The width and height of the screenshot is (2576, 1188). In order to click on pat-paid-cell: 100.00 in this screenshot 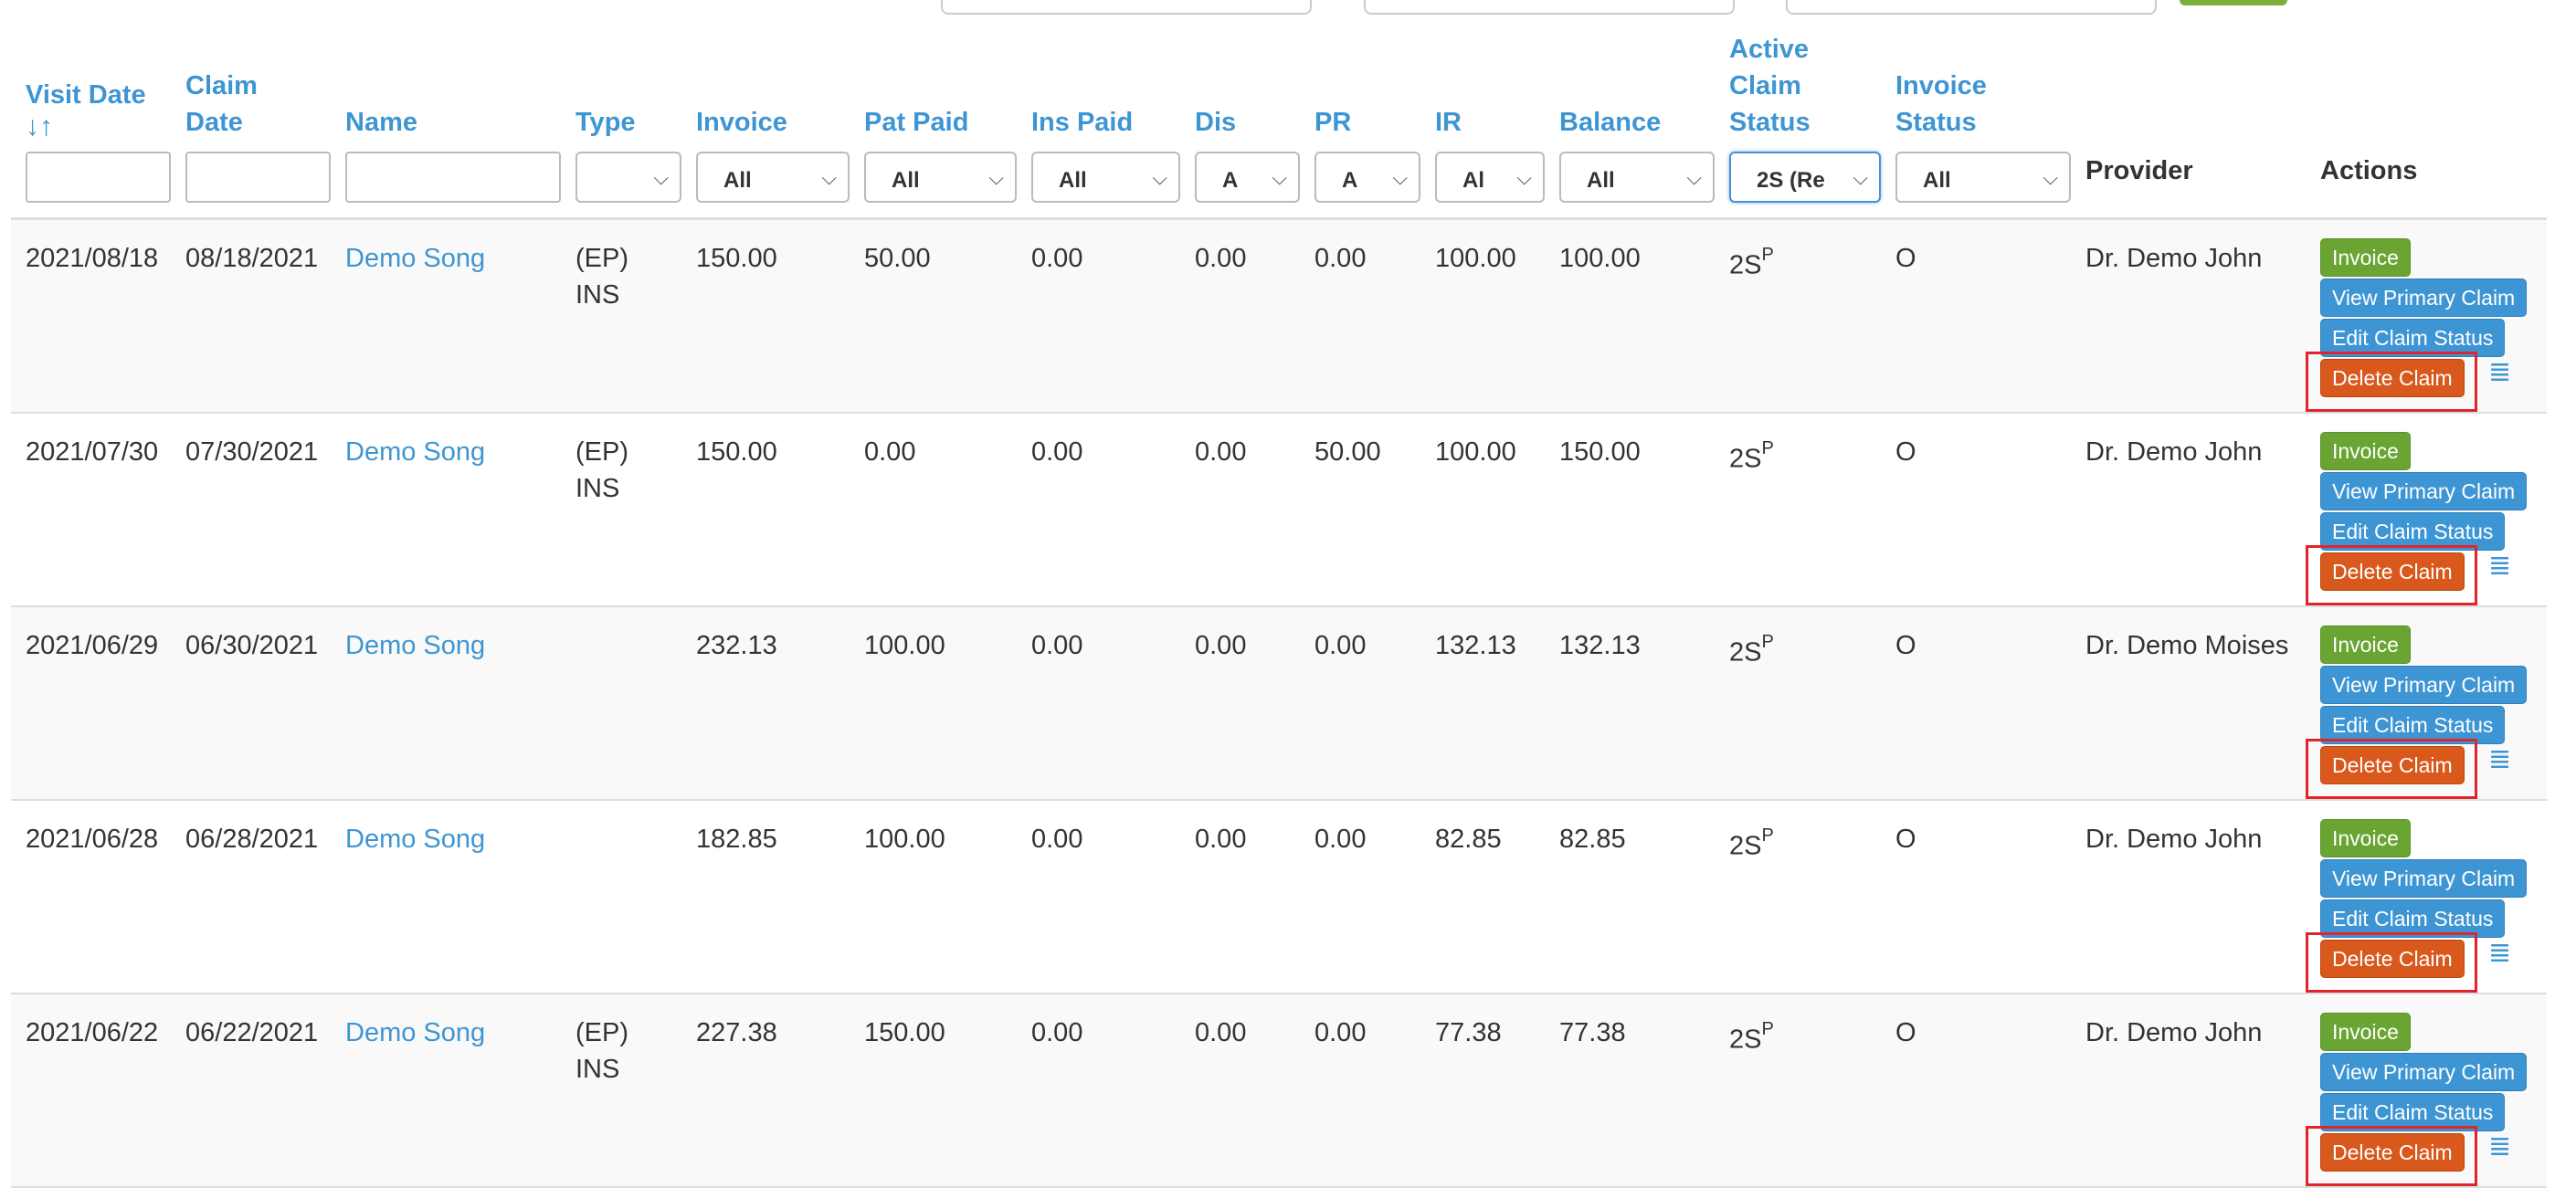, I will do `click(933, 703)`.